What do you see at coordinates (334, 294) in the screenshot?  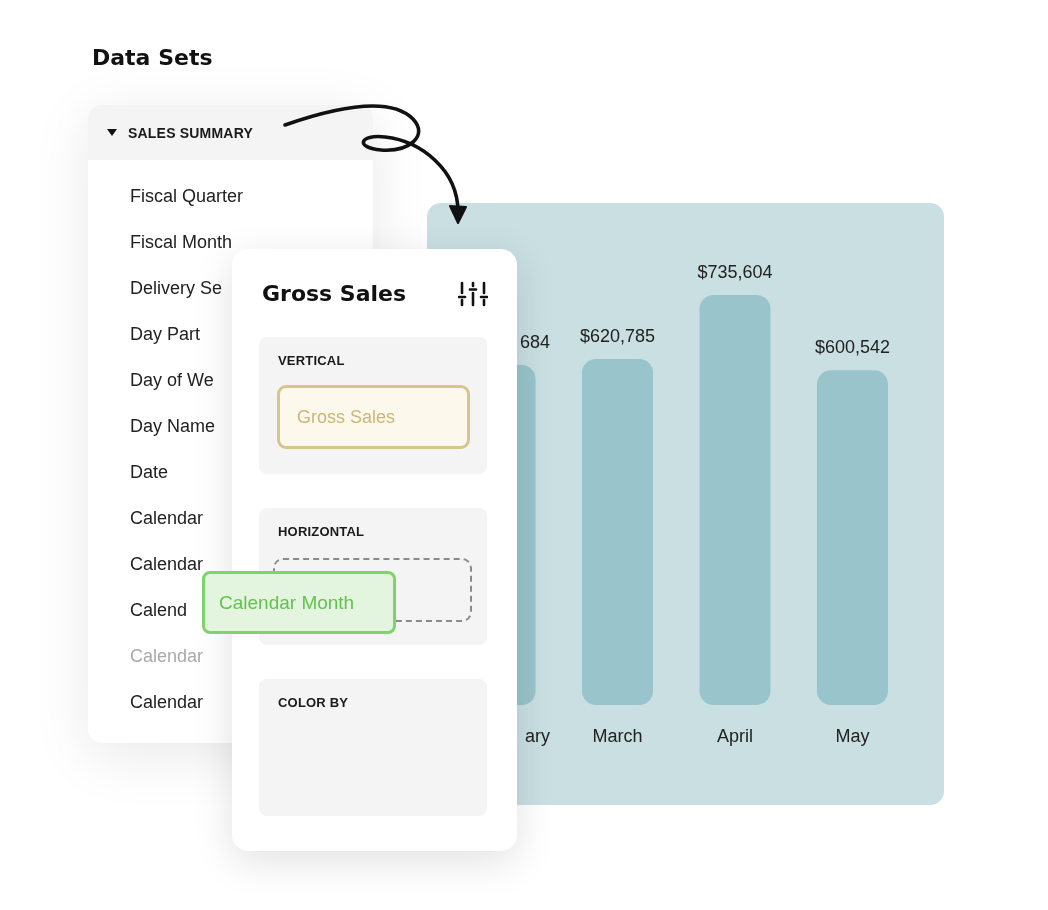 I see `panel-title: Gross Sales` at bounding box center [334, 294].